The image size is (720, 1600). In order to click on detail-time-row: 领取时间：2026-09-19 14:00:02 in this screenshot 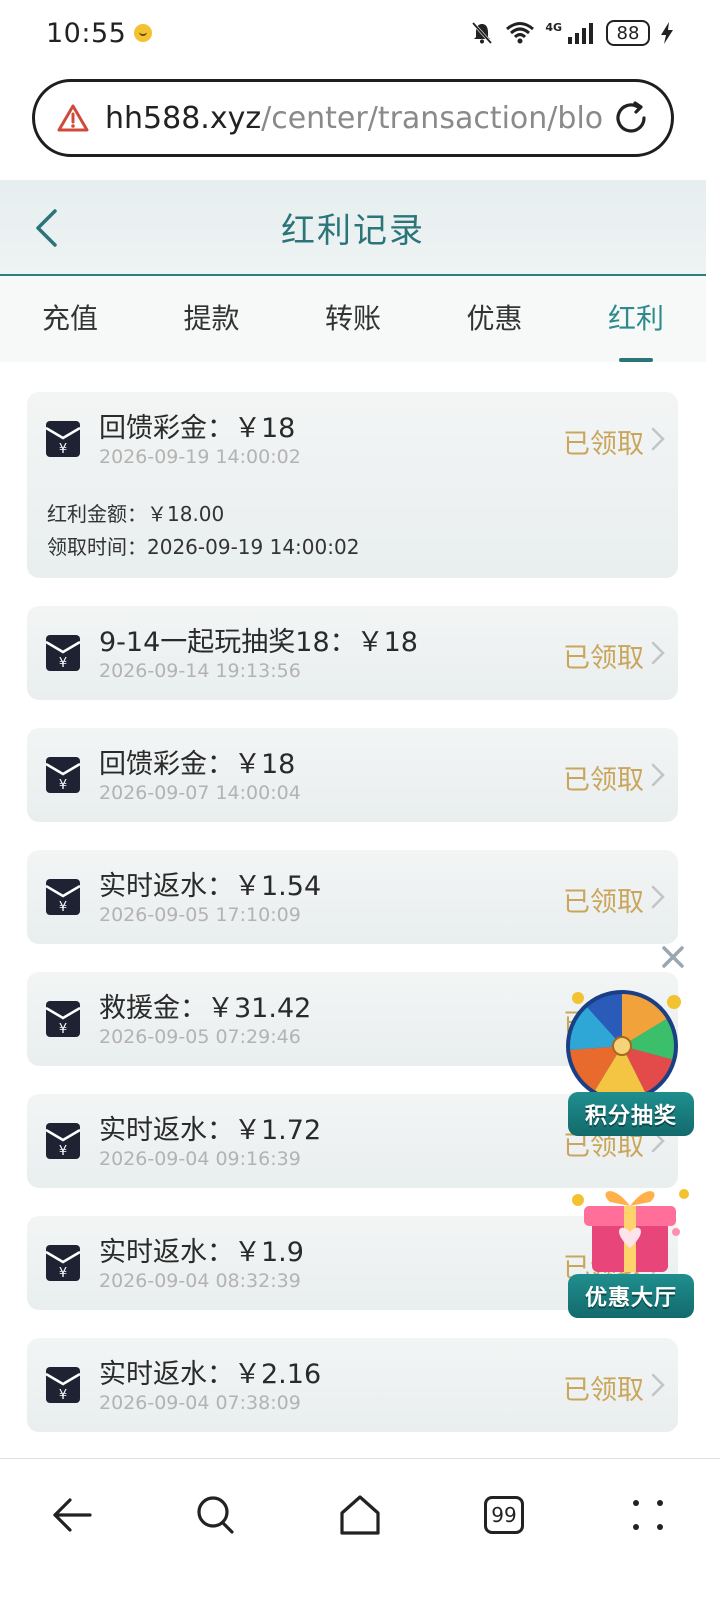, I will do `click(362, 547)`.